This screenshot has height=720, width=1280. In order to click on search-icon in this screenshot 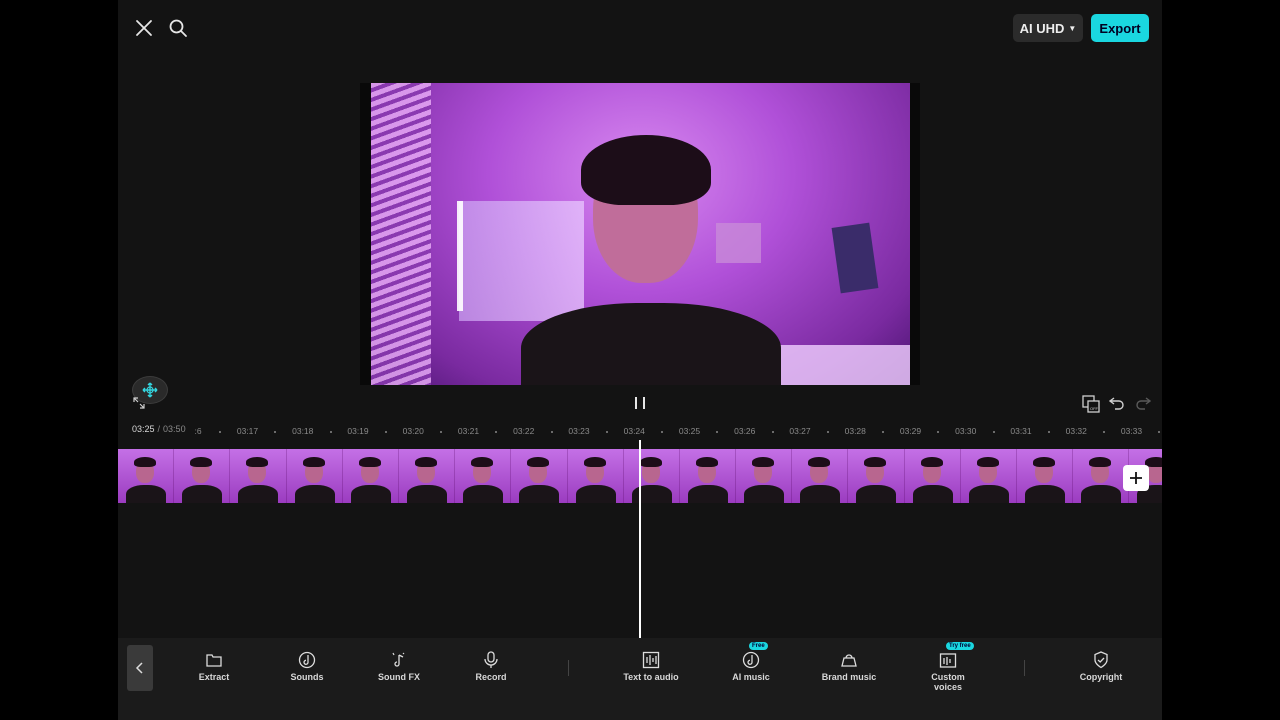, I will do `click(178, 28)`.